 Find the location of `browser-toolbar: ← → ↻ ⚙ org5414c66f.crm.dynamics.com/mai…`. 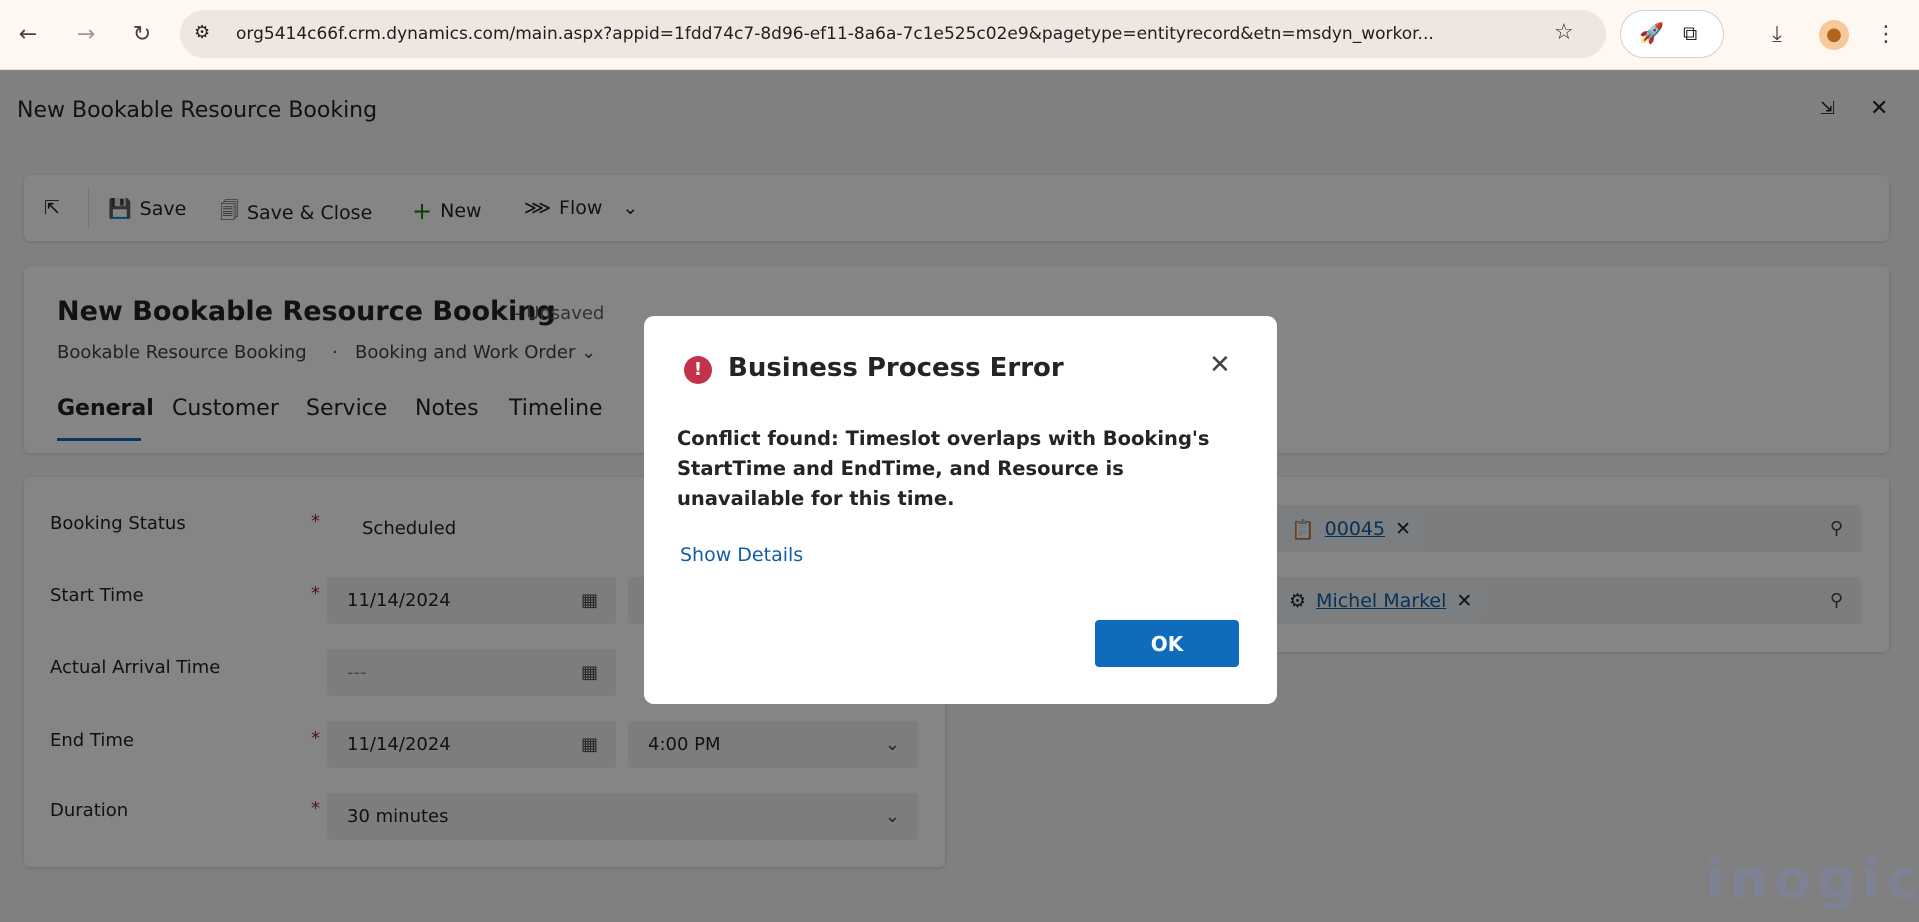

browser-toolbar: ← → ↻ ⚙ org5414c66f.crm.dynamics.com/mai… is located at coordinates (959, 35).